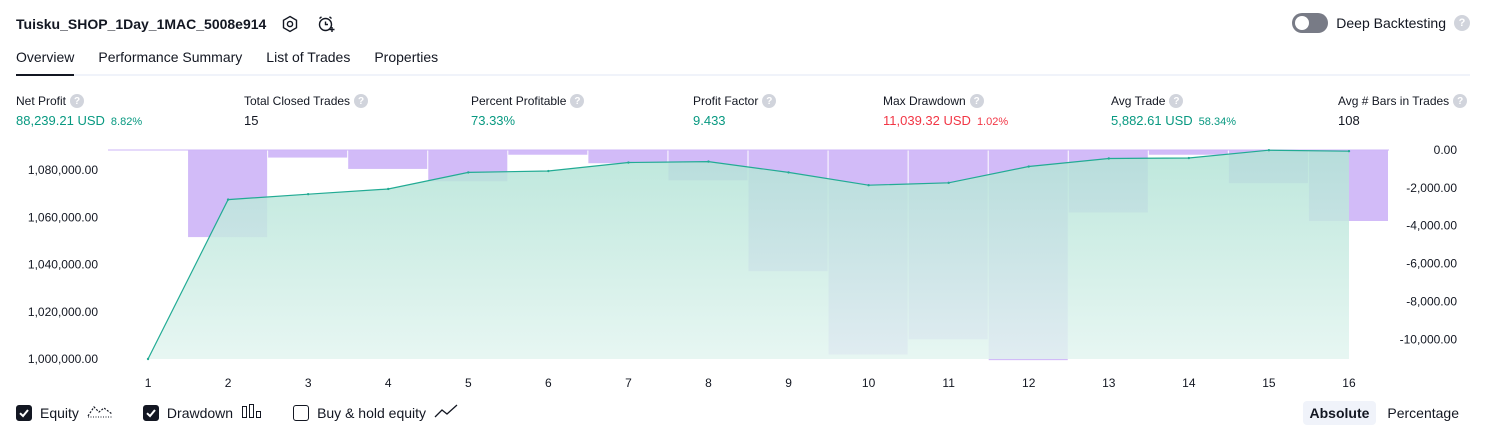 This screenshot has width=1486, height=438. I want to click on tab-list-of-trades: List of Trades, so click(308, 60).